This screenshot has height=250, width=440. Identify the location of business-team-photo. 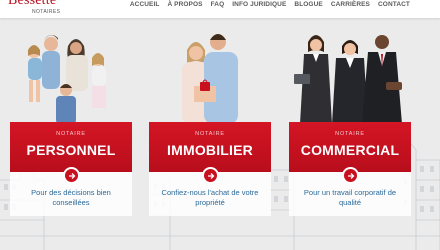
(348, 79).